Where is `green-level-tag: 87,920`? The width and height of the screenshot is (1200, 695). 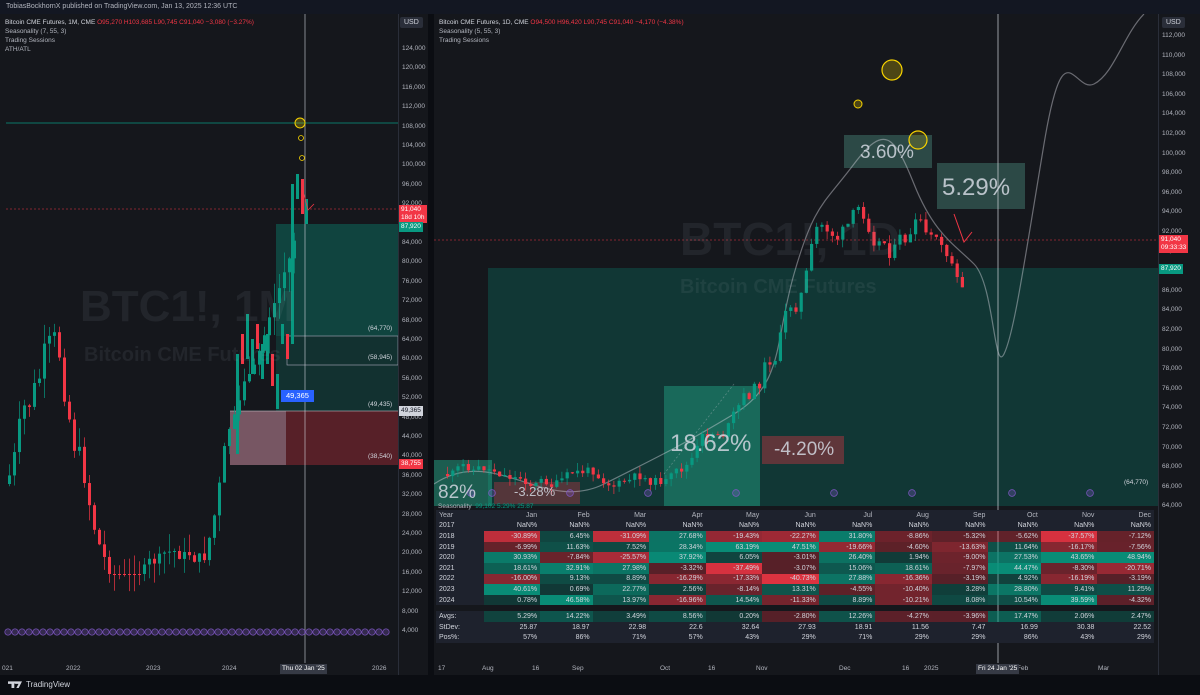 green-level-tag: 87,920 is located at coordinates (411, 227).